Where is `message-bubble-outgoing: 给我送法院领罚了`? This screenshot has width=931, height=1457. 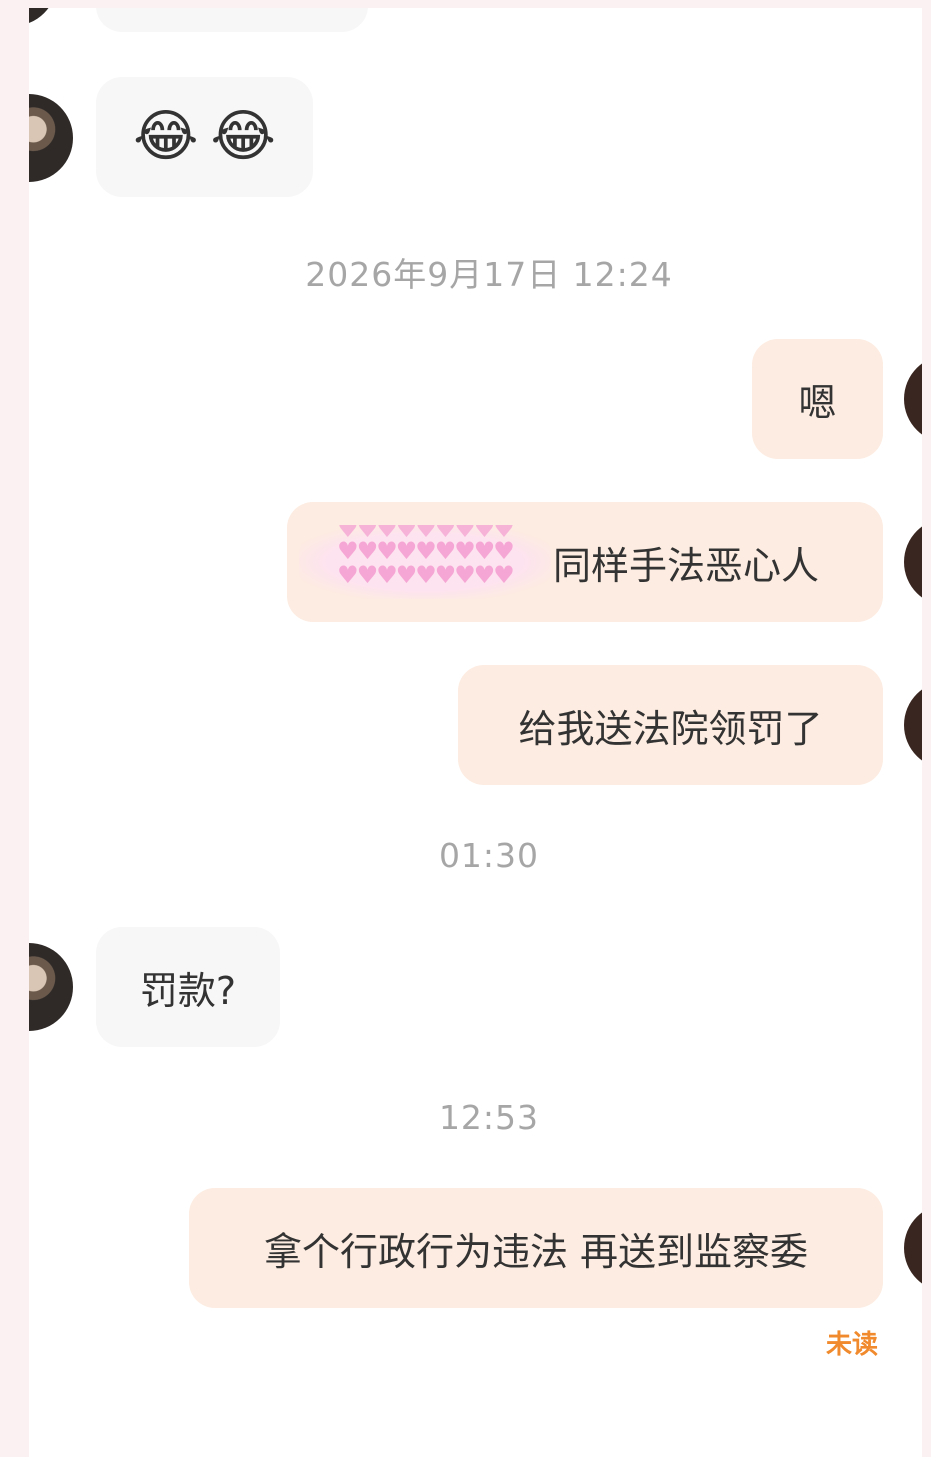
message-bubble-outgoing: 给我送法院领罚了 is located at coordinates (670, 725).